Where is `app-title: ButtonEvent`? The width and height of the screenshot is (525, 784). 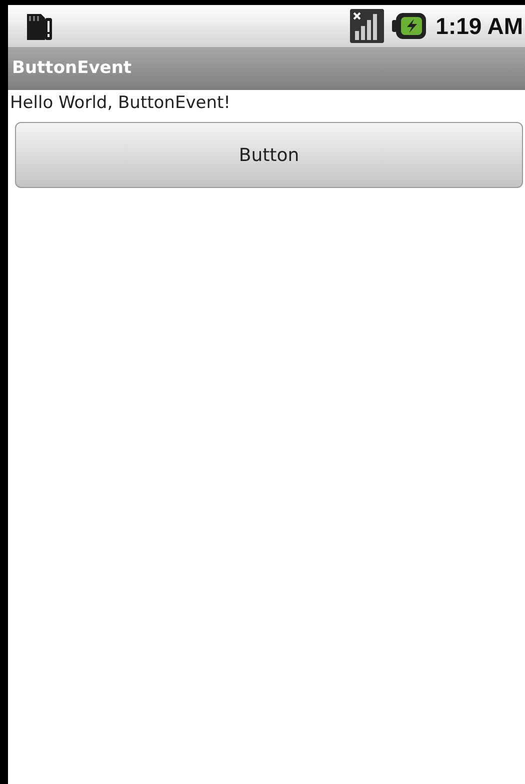 app-title: ButtonEvent is located at coordinates (72, 68).